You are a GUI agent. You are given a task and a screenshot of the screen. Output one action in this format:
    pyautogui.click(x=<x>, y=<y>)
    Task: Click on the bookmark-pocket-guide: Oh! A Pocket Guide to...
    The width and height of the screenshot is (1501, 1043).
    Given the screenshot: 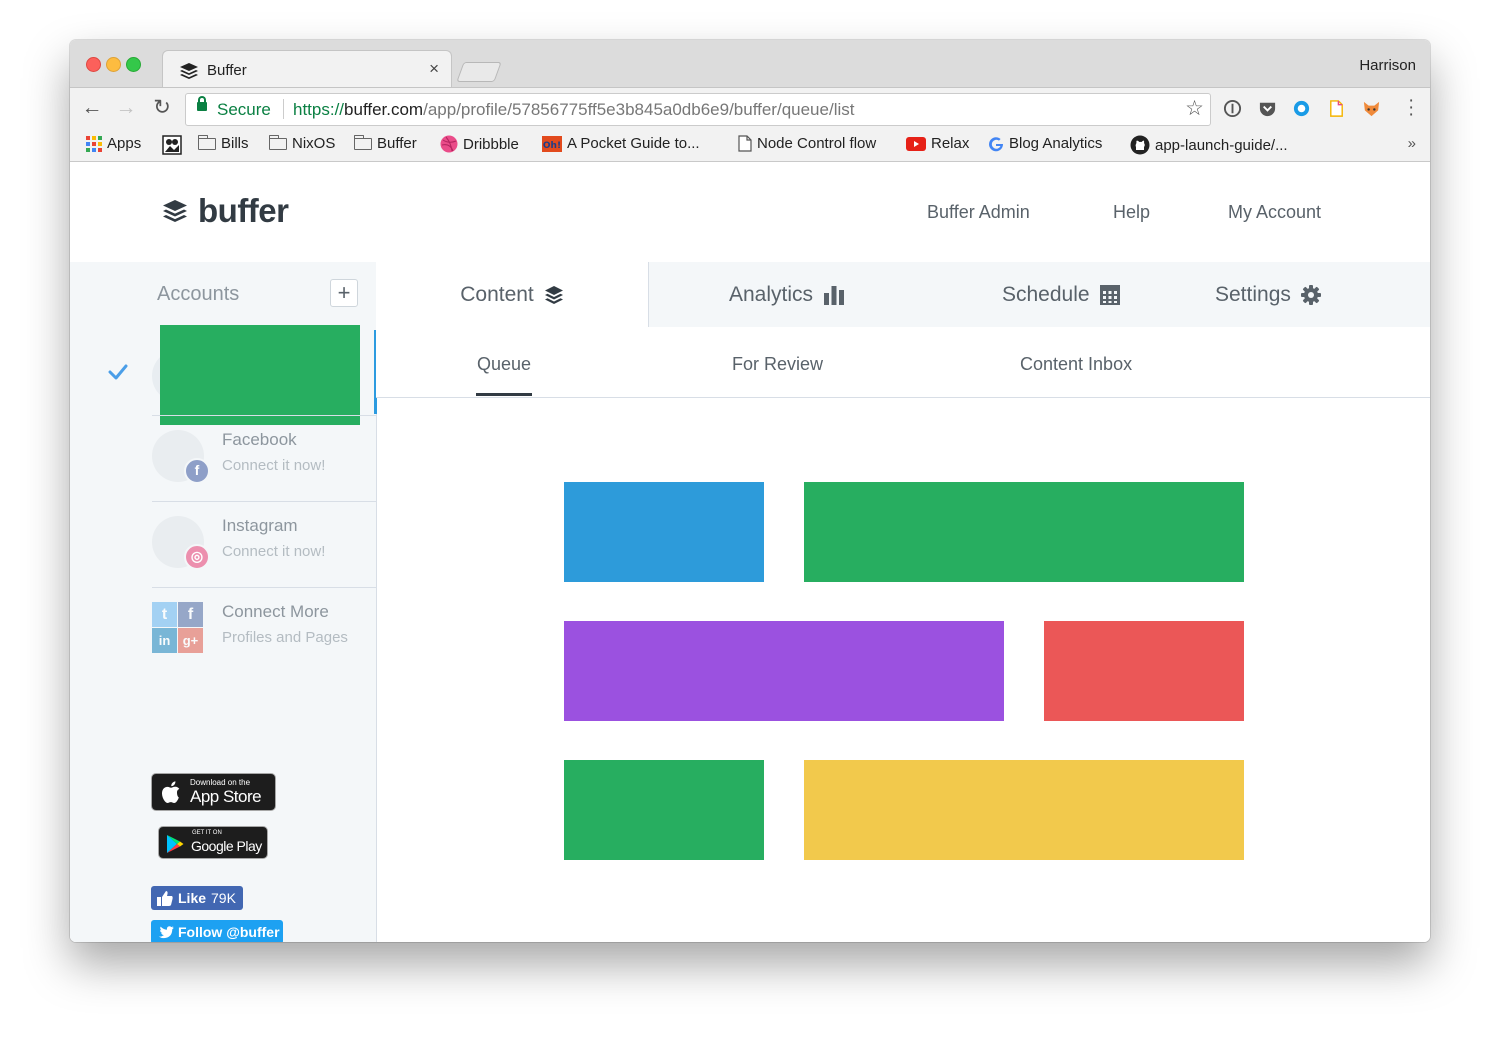 What is the action you would take?
    pyautogui.click(x=621, y=143)
    